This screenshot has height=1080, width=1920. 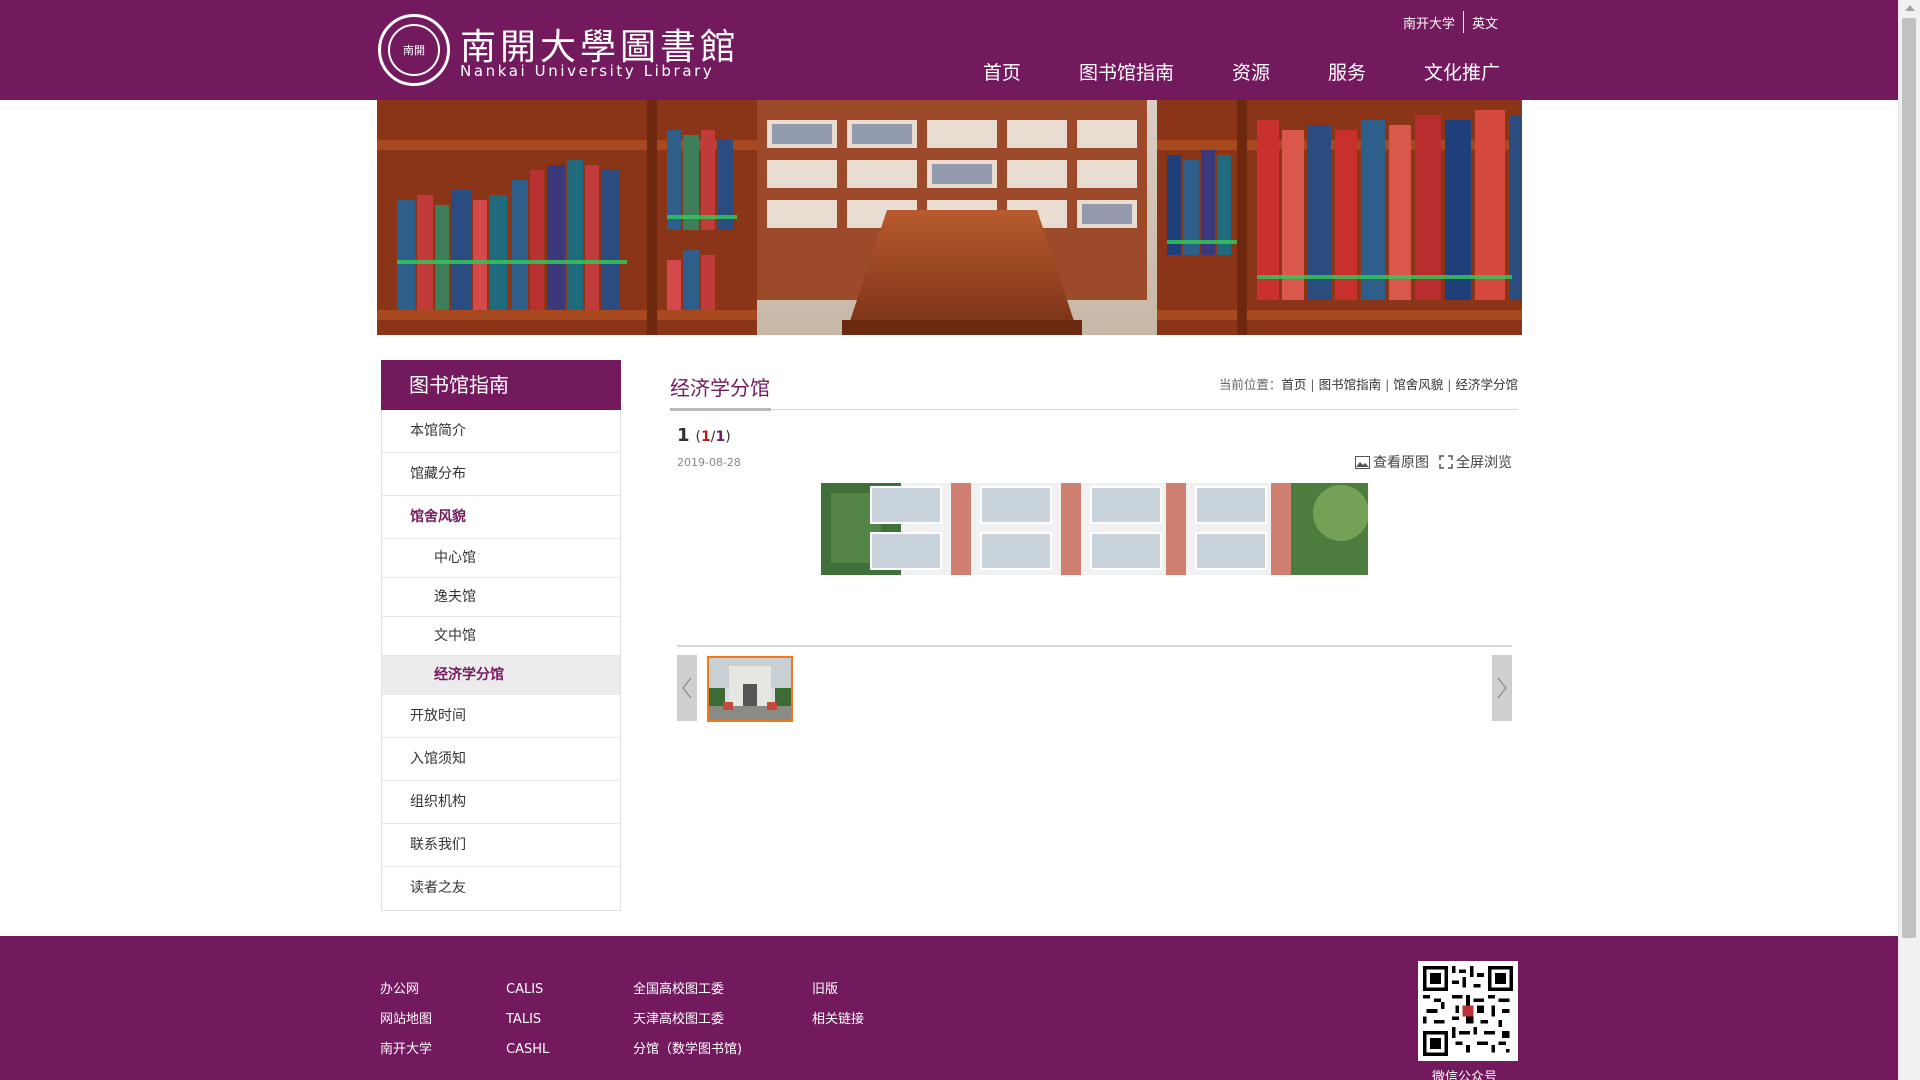 I want to click on title-underline, so click(x=720, y=409).